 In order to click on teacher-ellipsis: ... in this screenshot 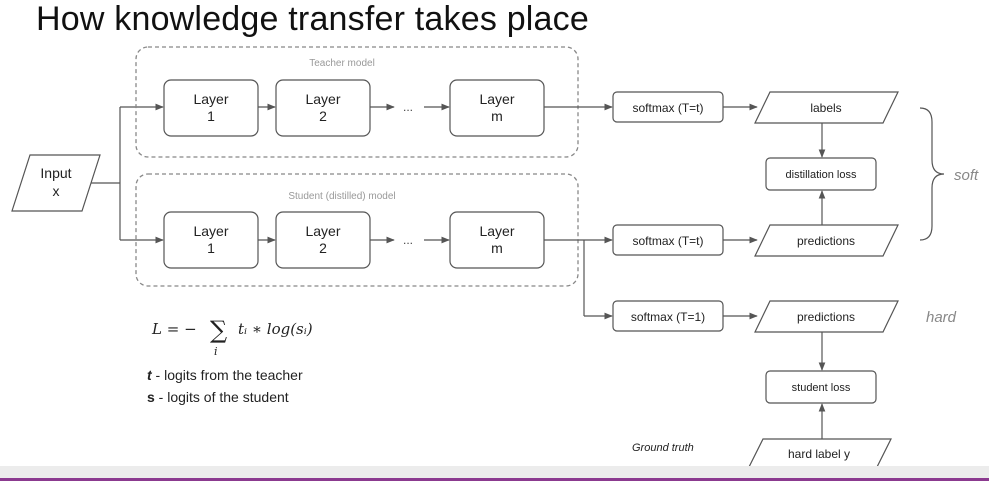, I will do `click(408, 107)`.